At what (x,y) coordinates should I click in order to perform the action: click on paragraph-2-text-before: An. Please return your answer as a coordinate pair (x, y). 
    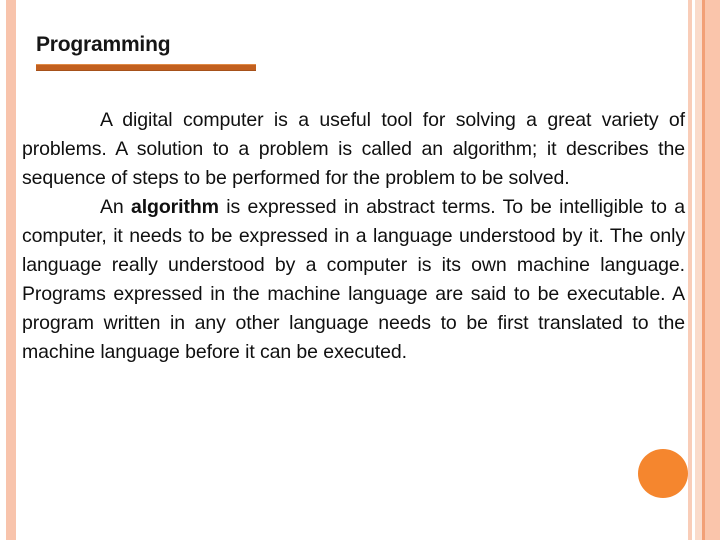
    Looking at the image, I should click on (115, 207).